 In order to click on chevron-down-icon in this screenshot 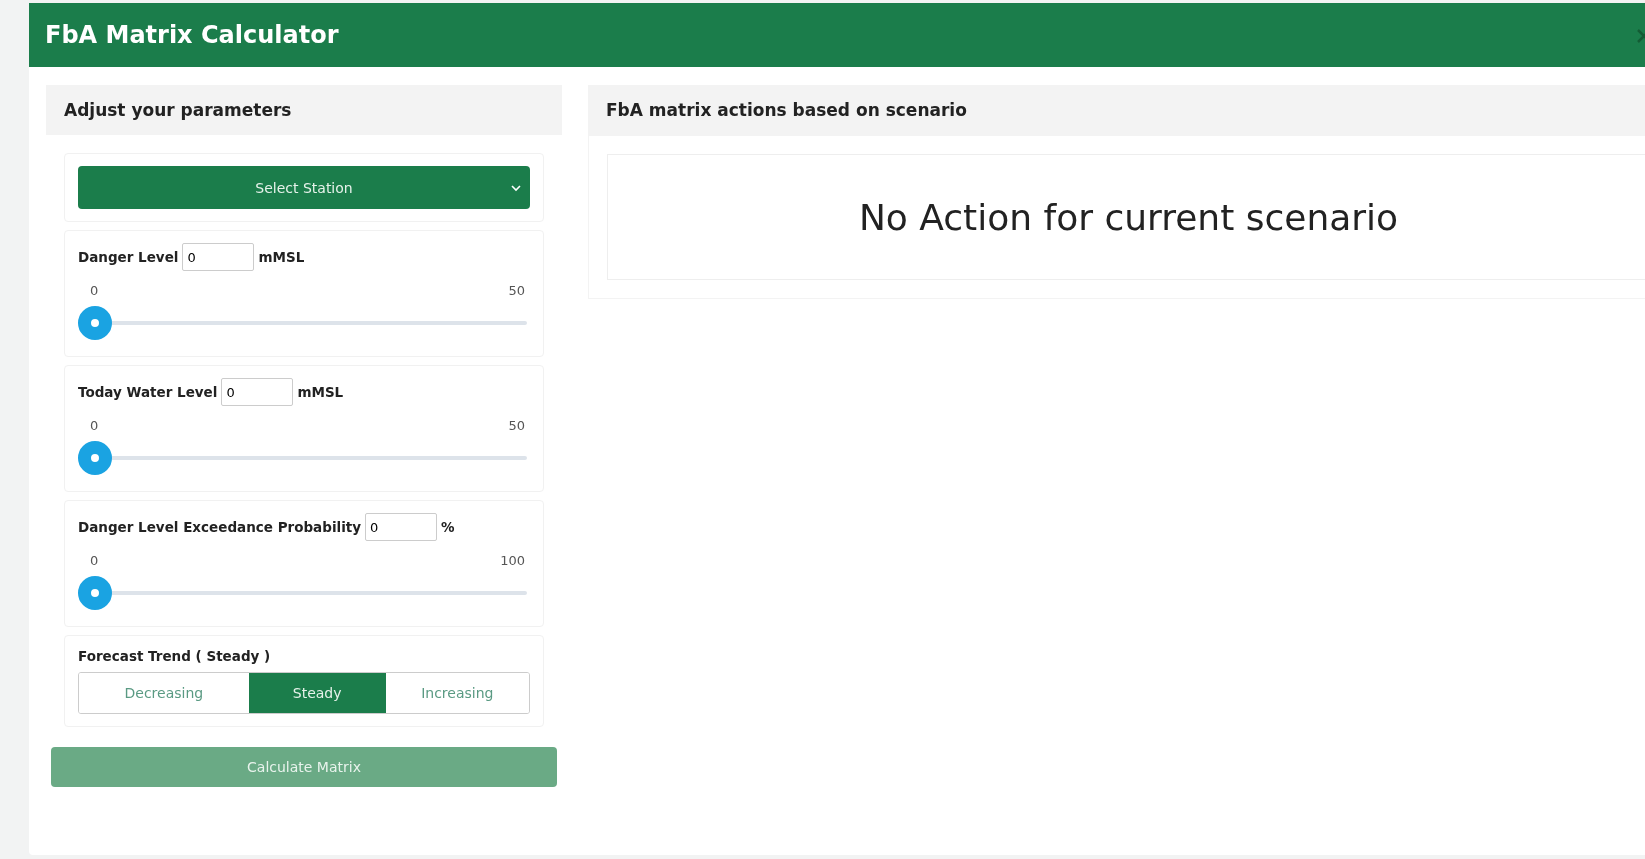, I will do `click(516, 188)`.